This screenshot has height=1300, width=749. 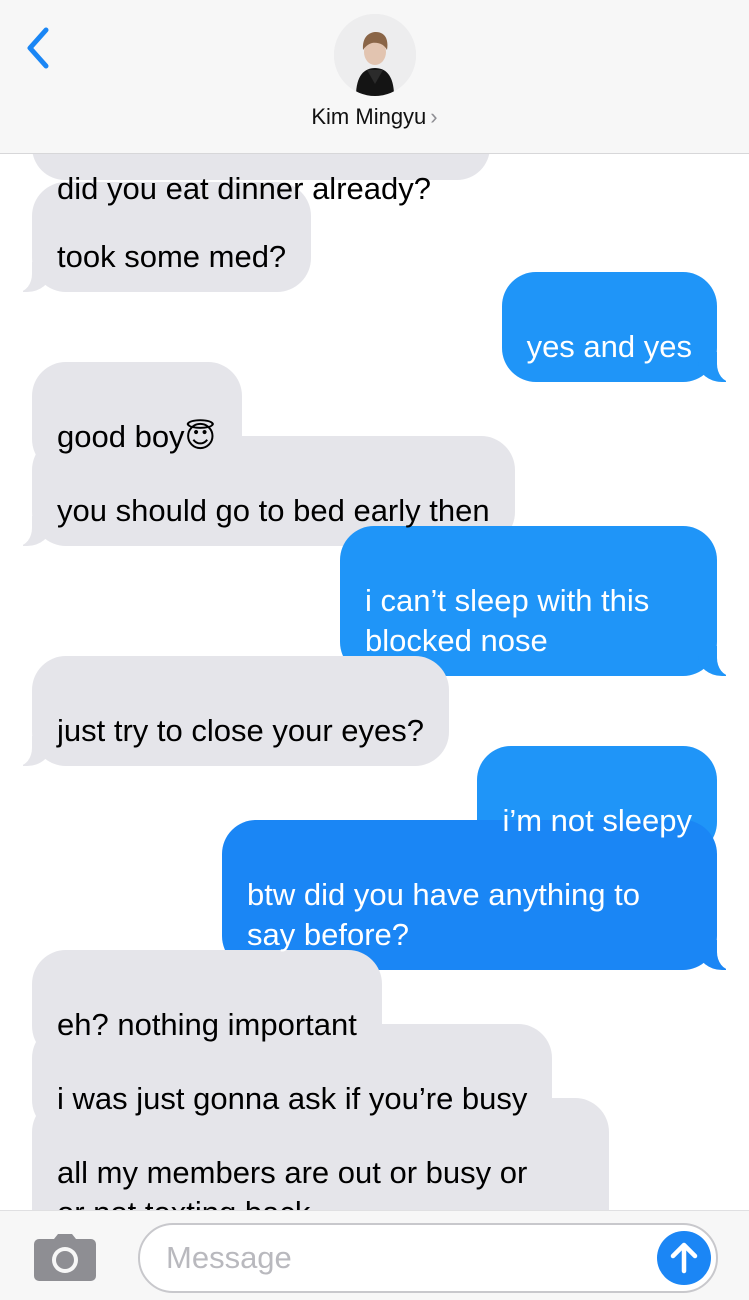 I want to click on message-text: took some med?, so click(x=172, y=256).